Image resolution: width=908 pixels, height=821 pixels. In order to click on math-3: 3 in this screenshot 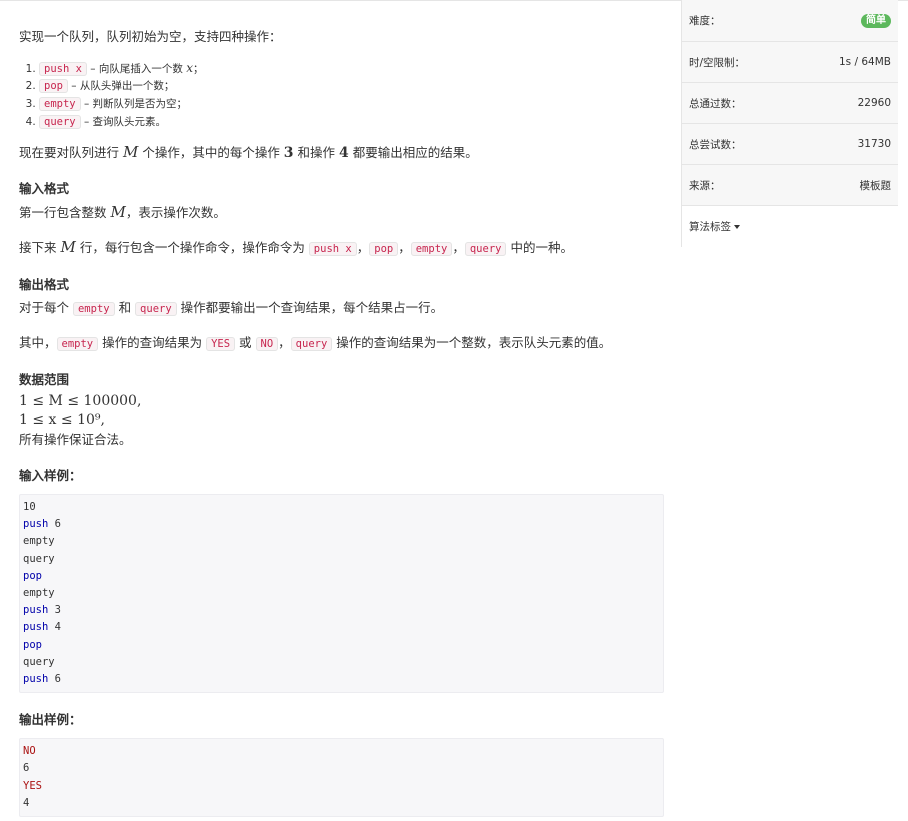, I will do `click(288, 153)`.